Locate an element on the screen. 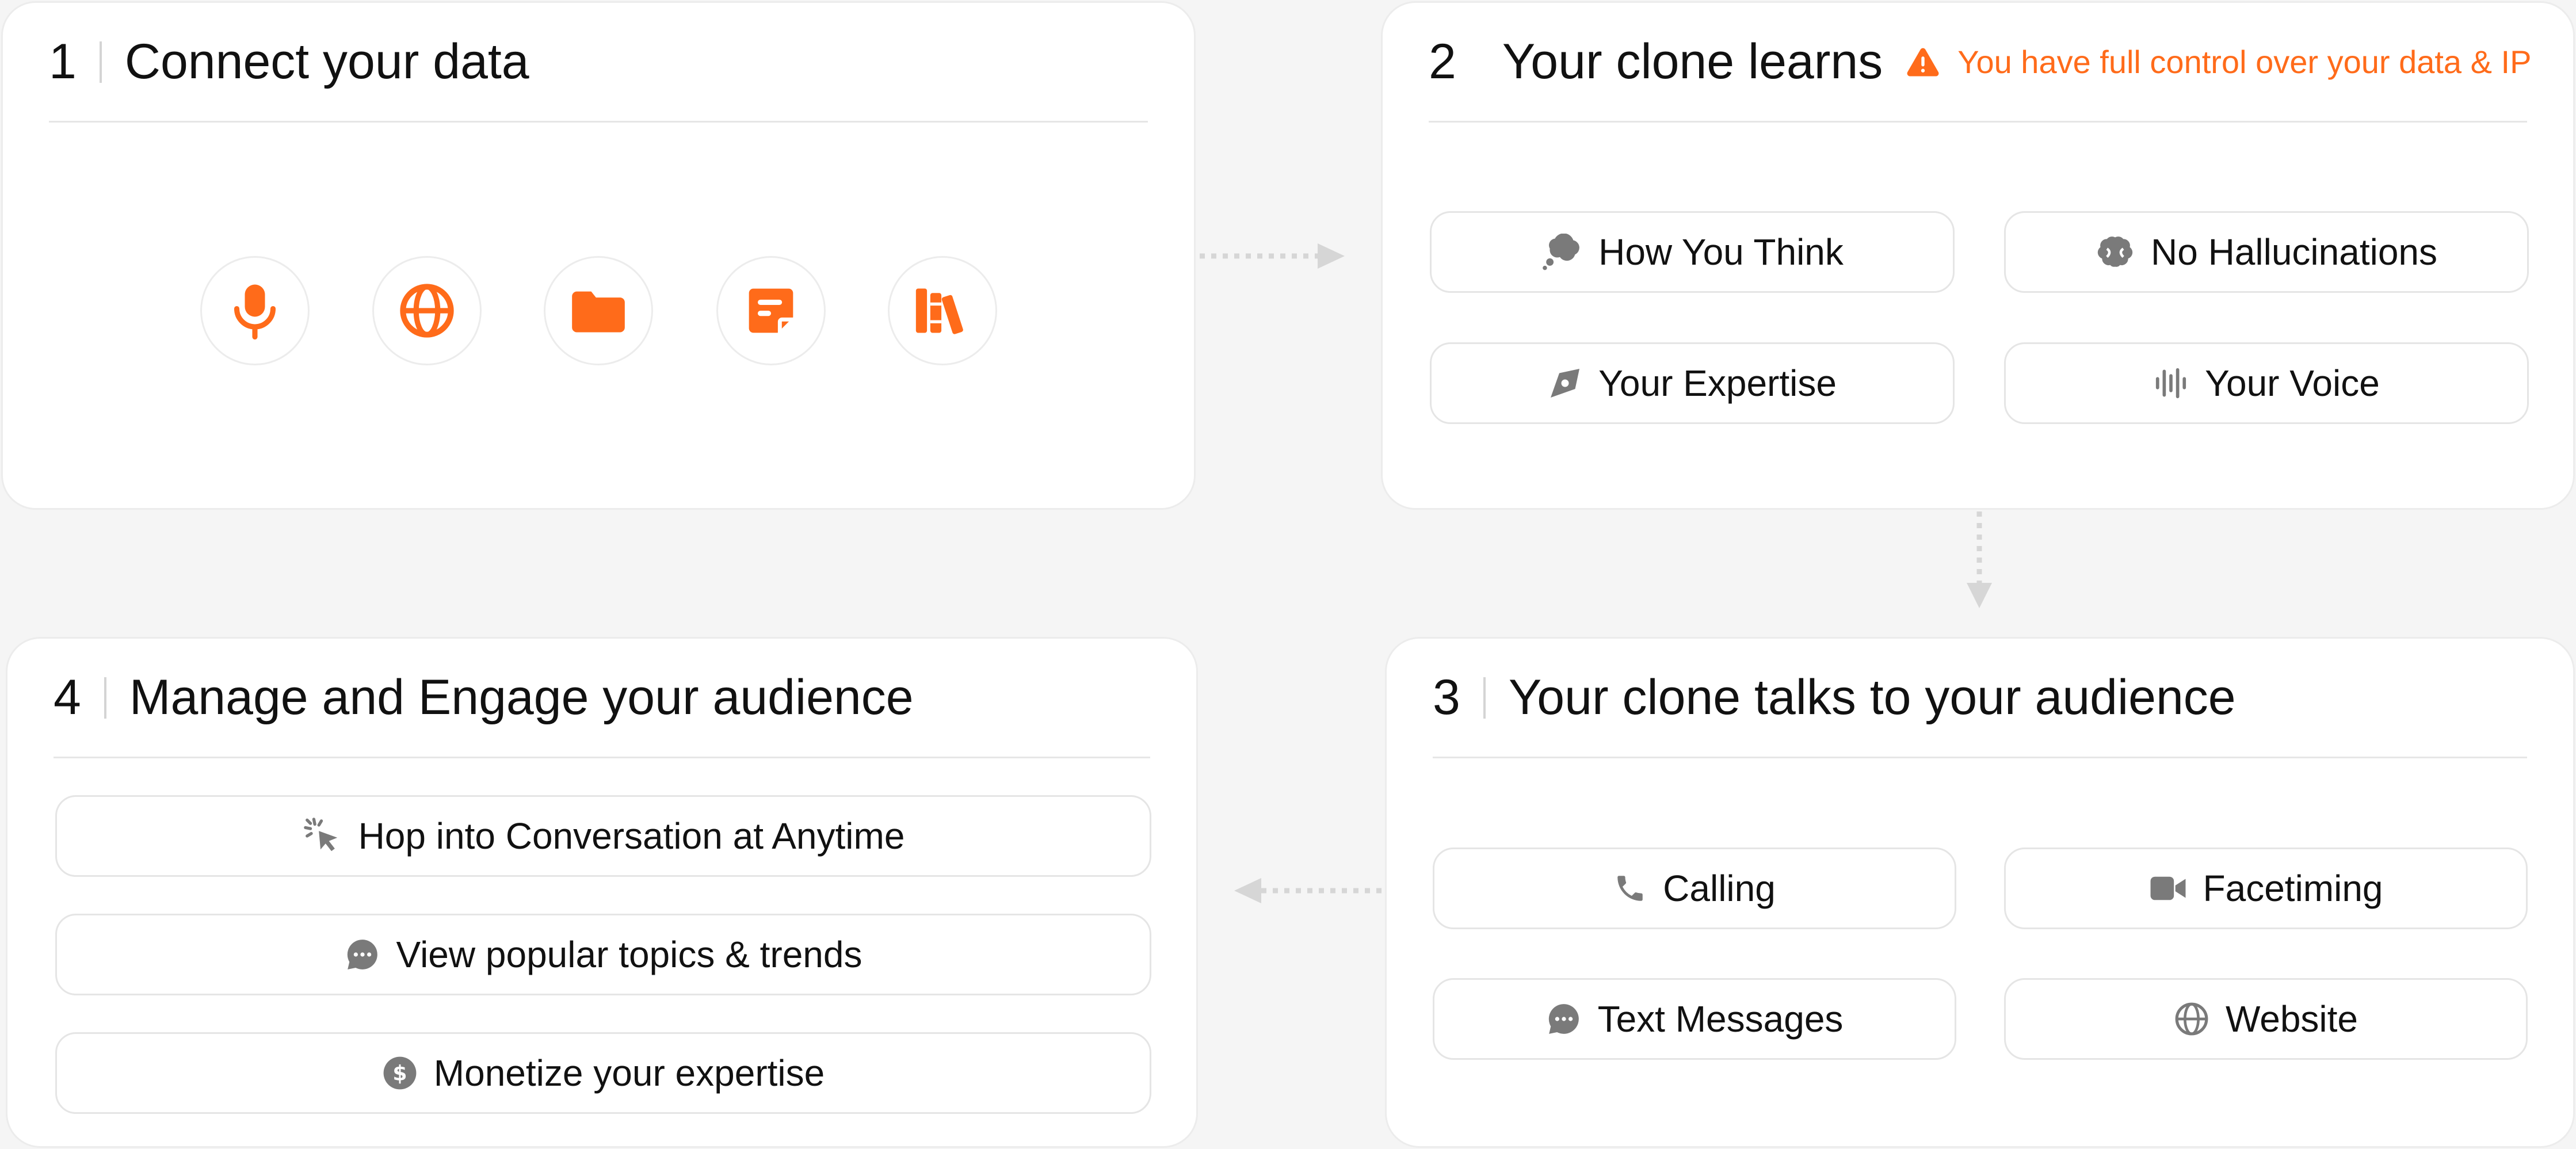 This screenshot has height=1149, width=2576. dollar-coin-icon: $ is located at coordinates (400, 1073).